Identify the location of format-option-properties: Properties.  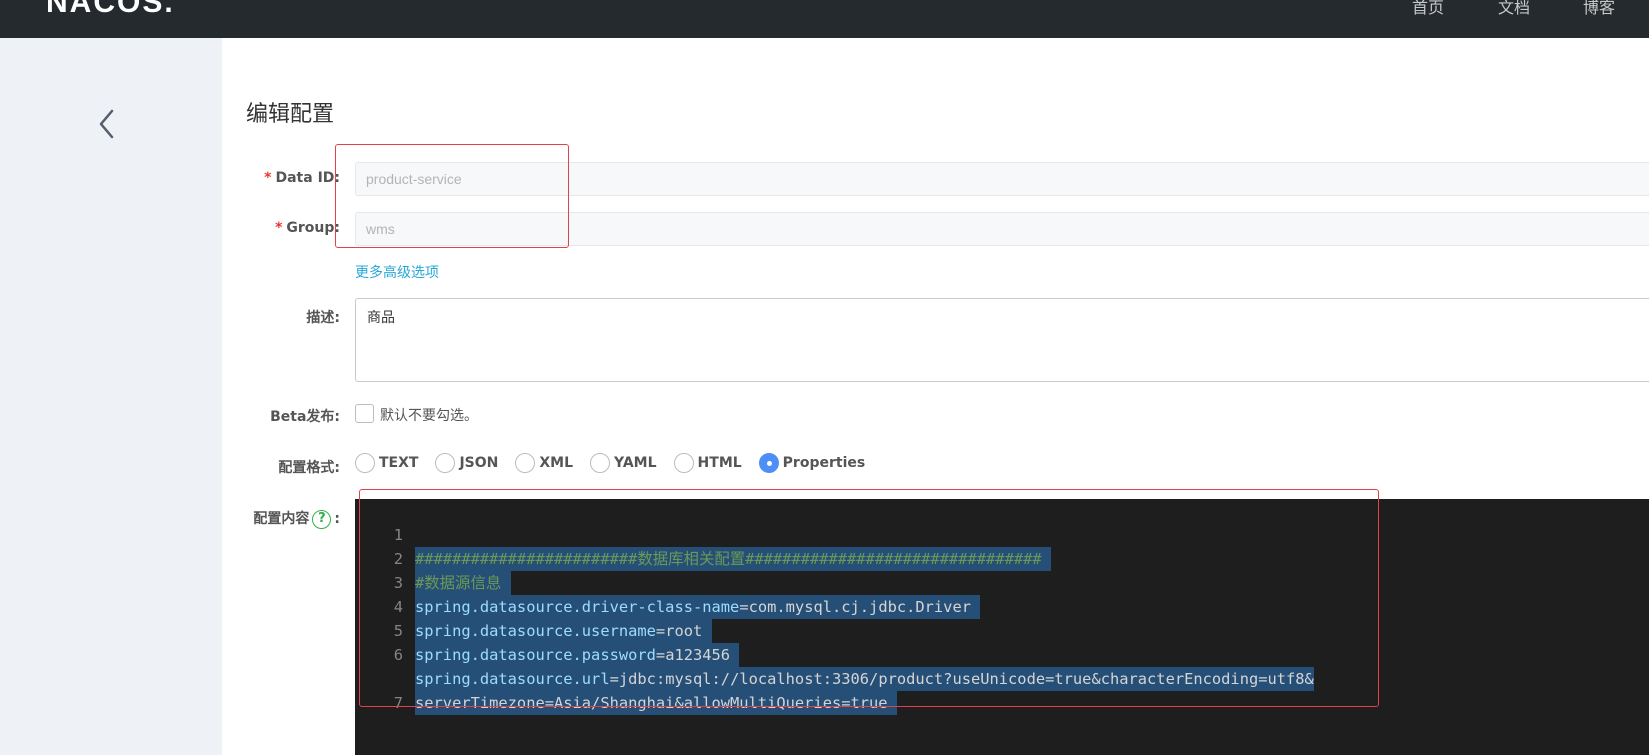
(811, 463).